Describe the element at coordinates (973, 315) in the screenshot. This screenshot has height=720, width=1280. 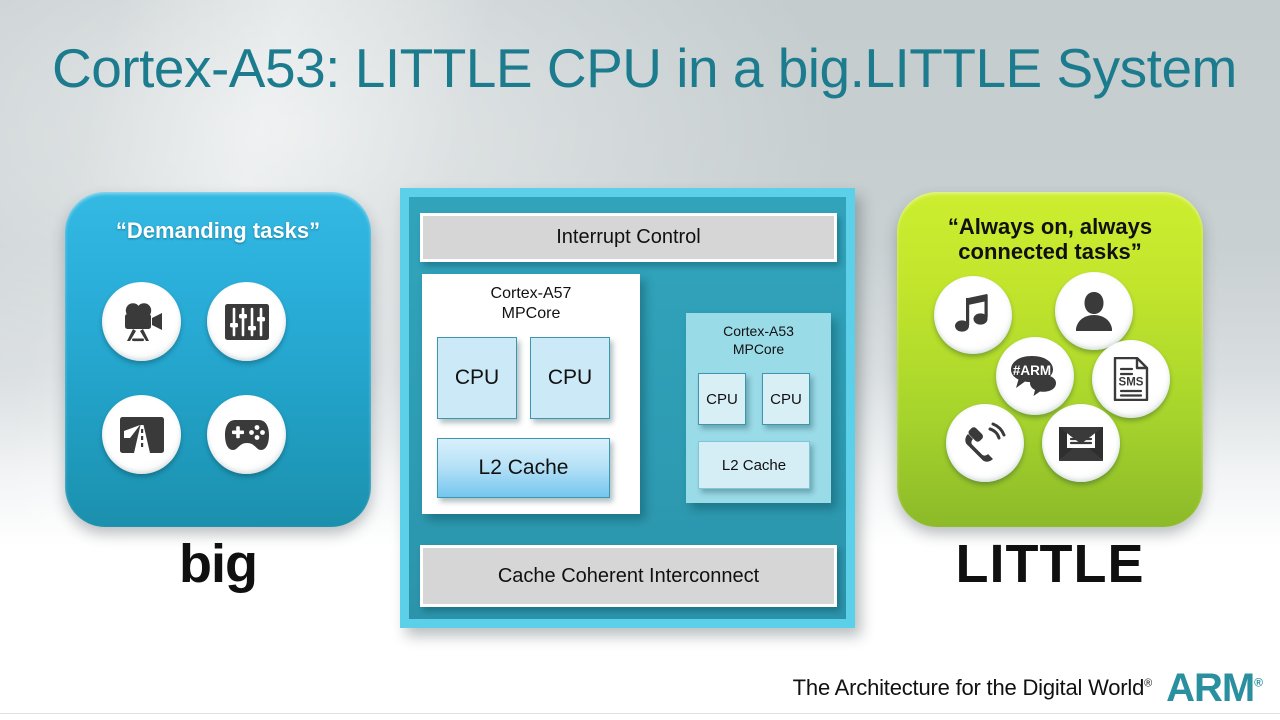
I see `music-note-icon` at that location.